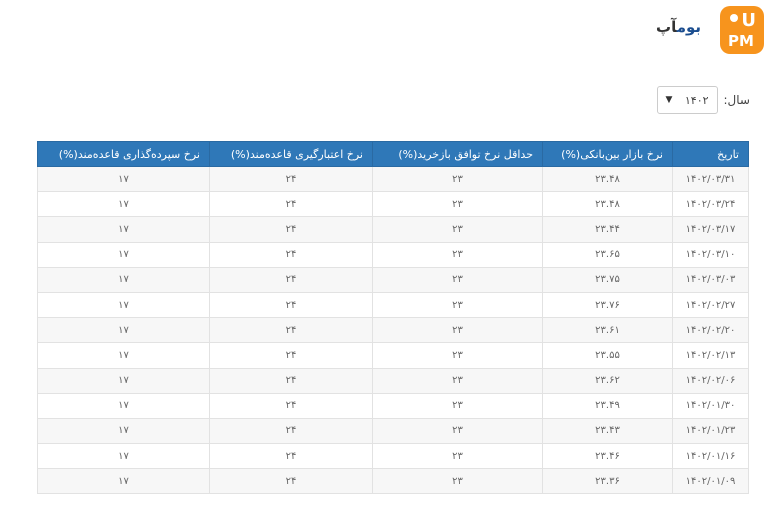 This screenshot has height=505, width=768. Describe the element at coordinates (710, 305) in the screenshot. I see `cell-date: ۱۴۰۲/۰۲/۲۷` at that location.